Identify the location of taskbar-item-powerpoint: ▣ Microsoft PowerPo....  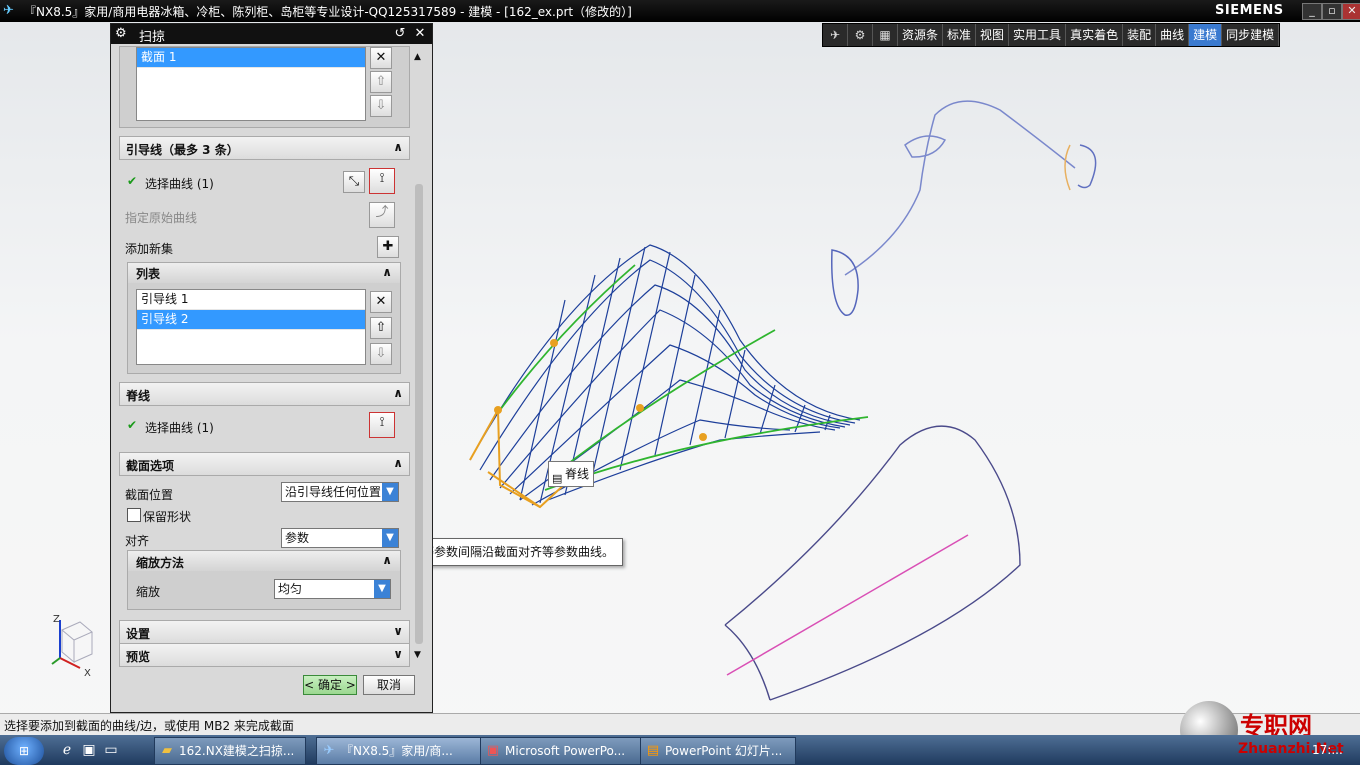
(561, 751).